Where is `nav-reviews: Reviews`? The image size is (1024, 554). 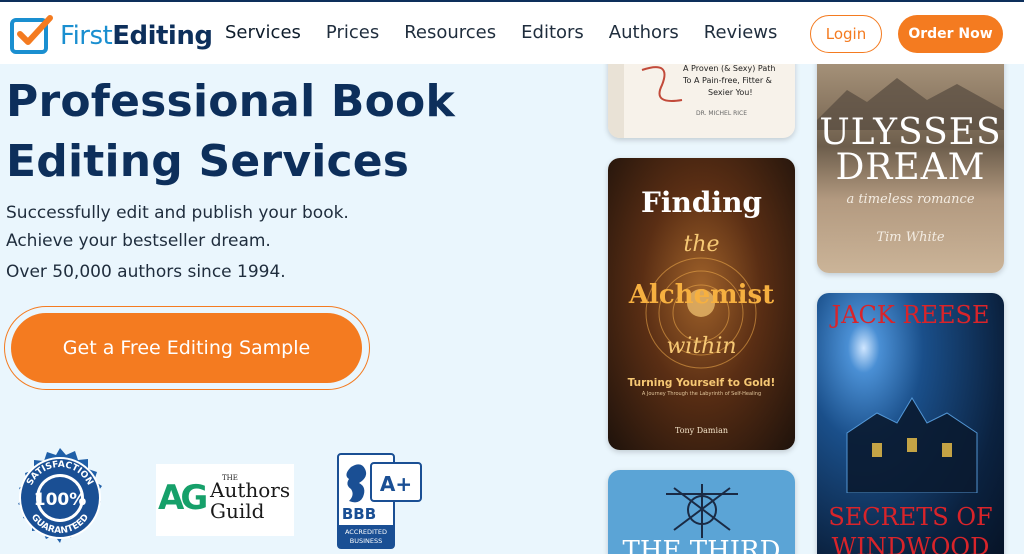
nav-reviews: Reviews is located at coordinates (741, 36).